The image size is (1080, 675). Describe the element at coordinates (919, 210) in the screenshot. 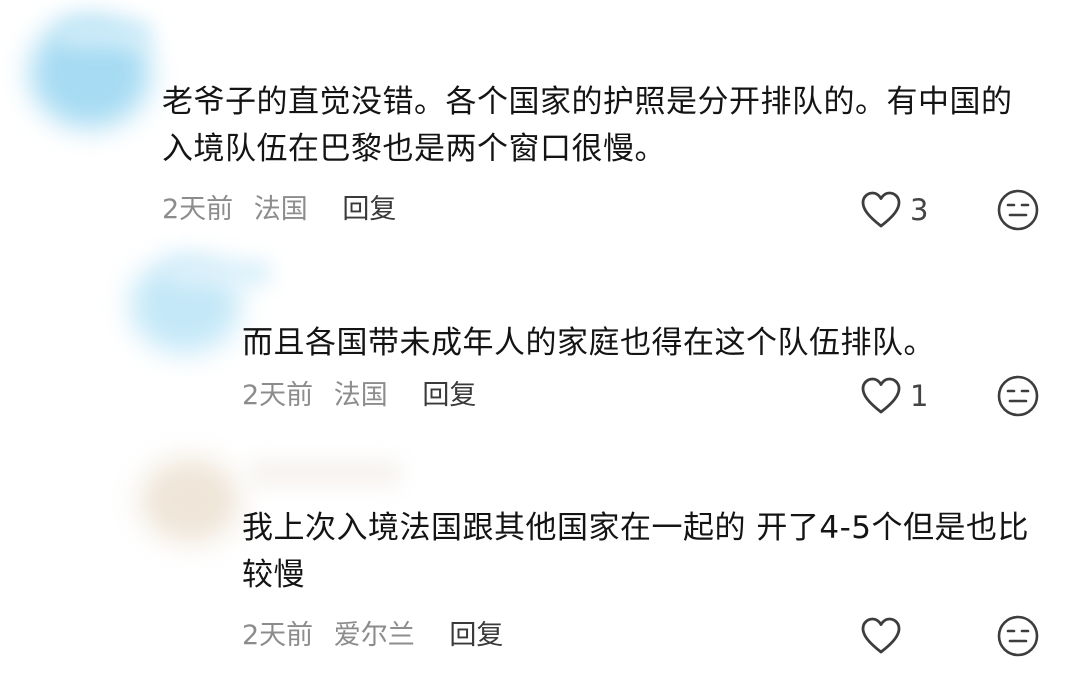

I see `like-count: 3` at that location.